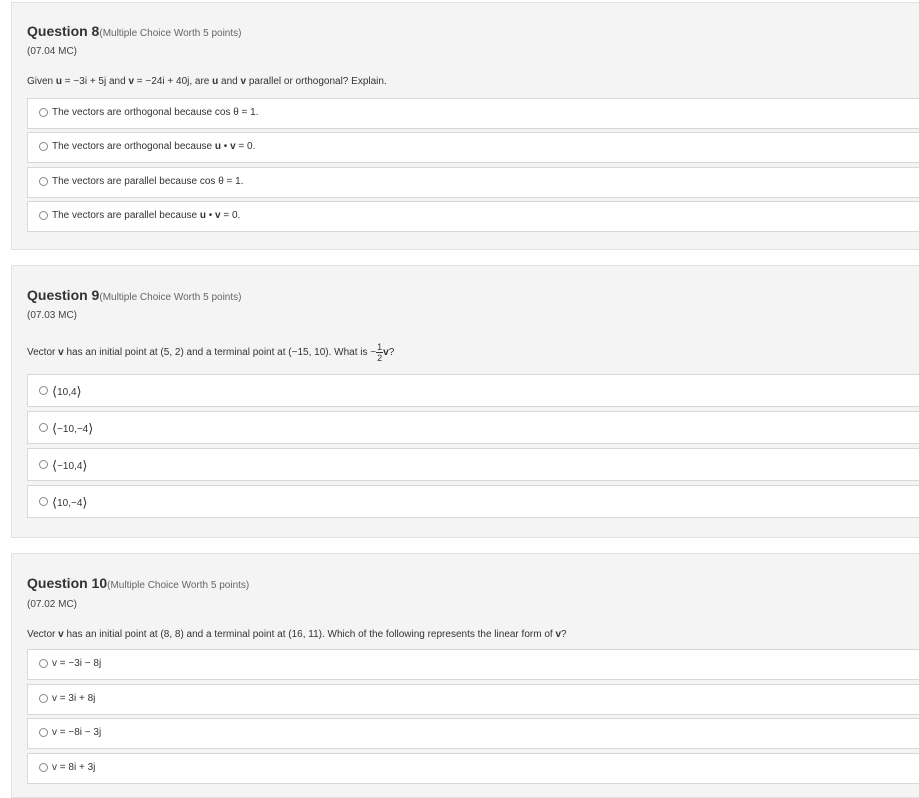 The image size is (919, 798). What do you see at coordinates (73, 428) in the screenshot?
I see `option-label: ⟨−10,−4⟩` at bounding box center [73, 428].